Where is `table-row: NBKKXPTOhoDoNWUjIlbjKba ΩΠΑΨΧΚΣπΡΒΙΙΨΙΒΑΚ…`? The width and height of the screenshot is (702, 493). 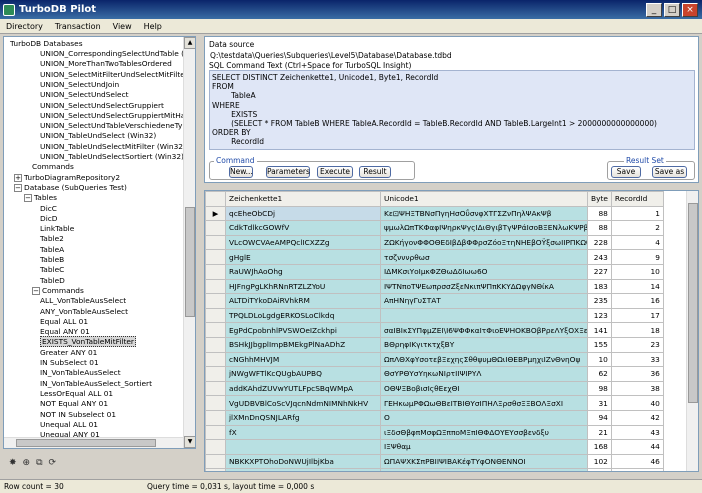 table-row: NBKKXPTOhoDoNWUjIlbjKba ΩΠΑΨΧΚΣπΡΒΙΙΨΙΒΑΚ… is located at coordinates (434, 461).